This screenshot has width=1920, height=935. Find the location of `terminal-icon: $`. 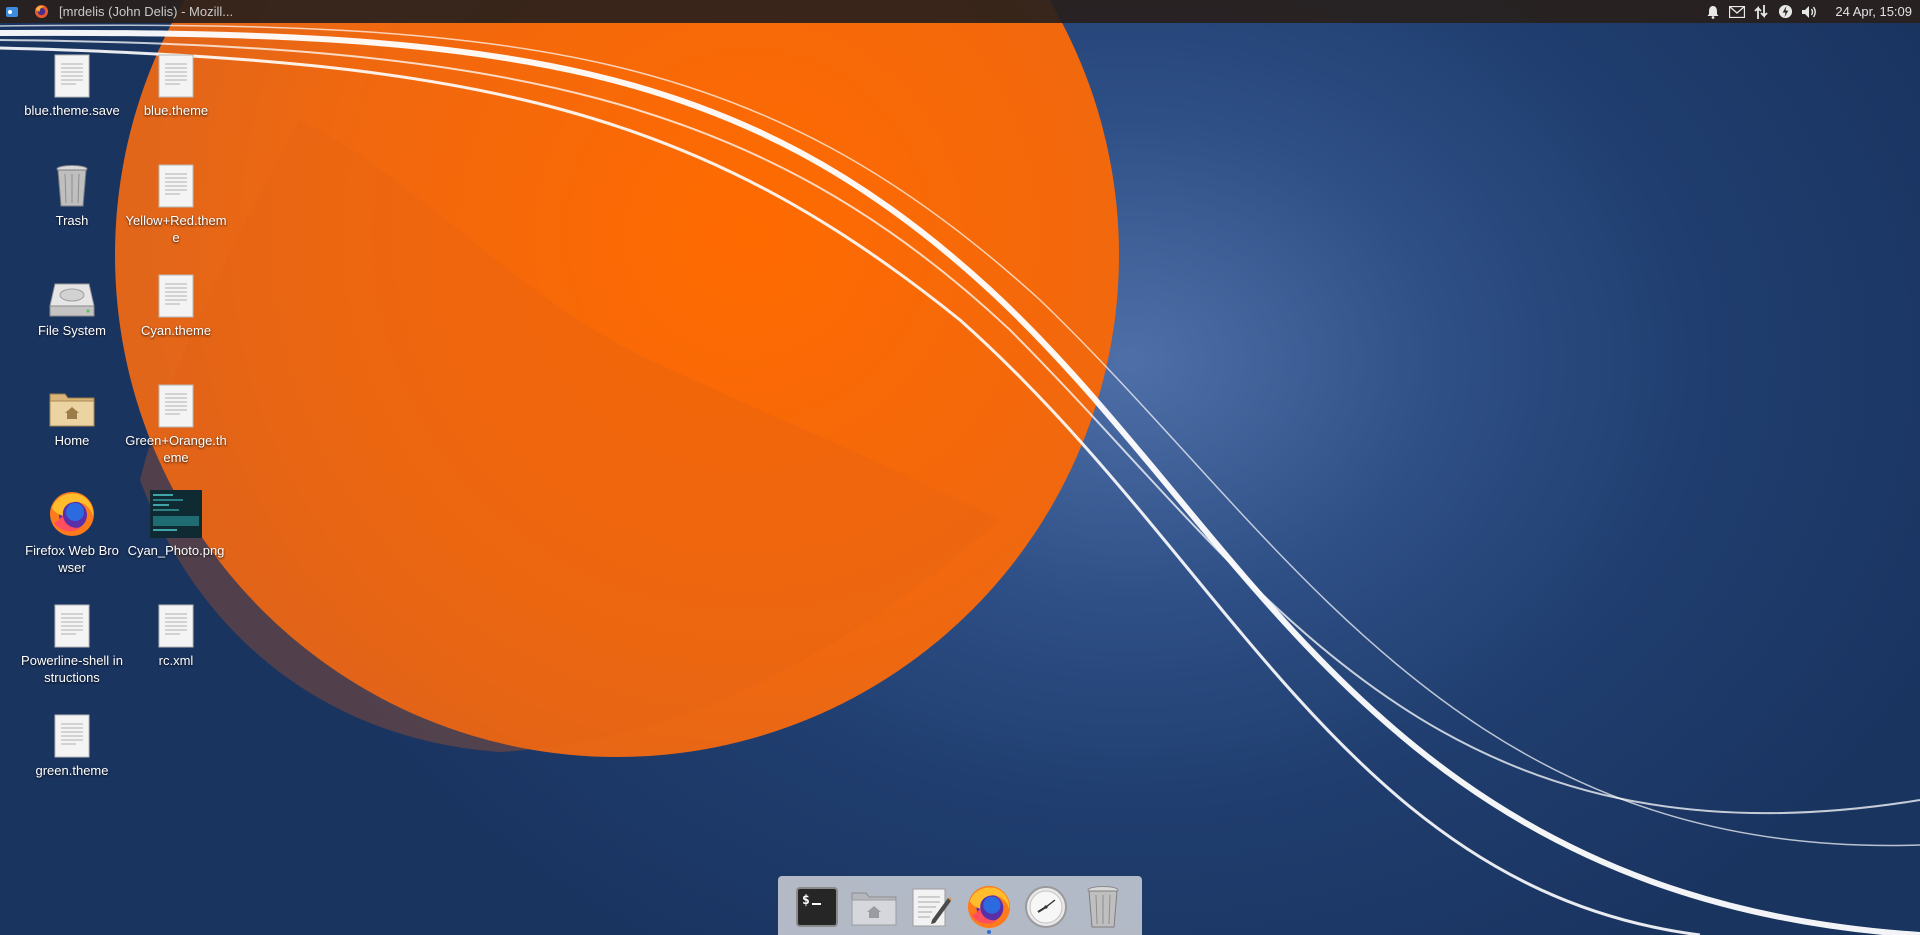

terminal-icon: $ is located at coordinates (816, 907).